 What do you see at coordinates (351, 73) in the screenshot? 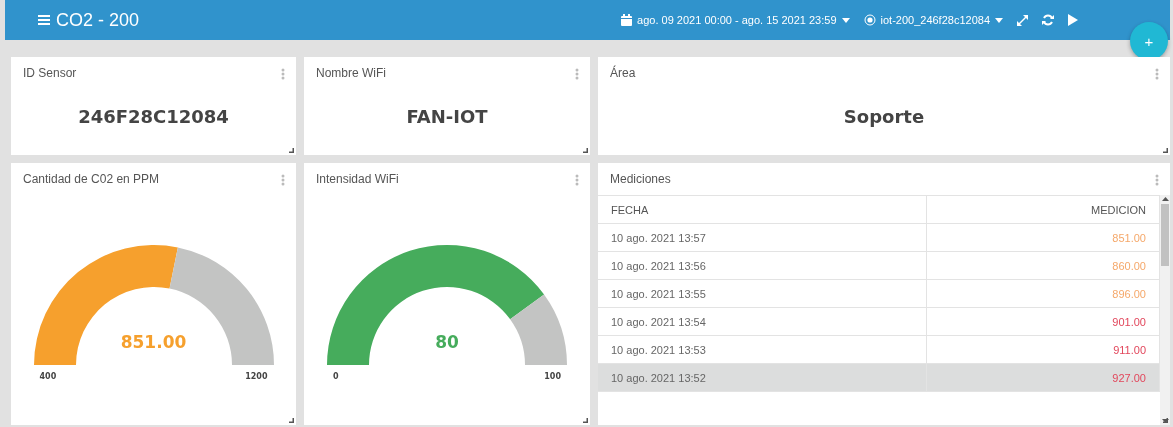
I see `widget-title: Nombre WiFi` at bounding box center [351, 73].